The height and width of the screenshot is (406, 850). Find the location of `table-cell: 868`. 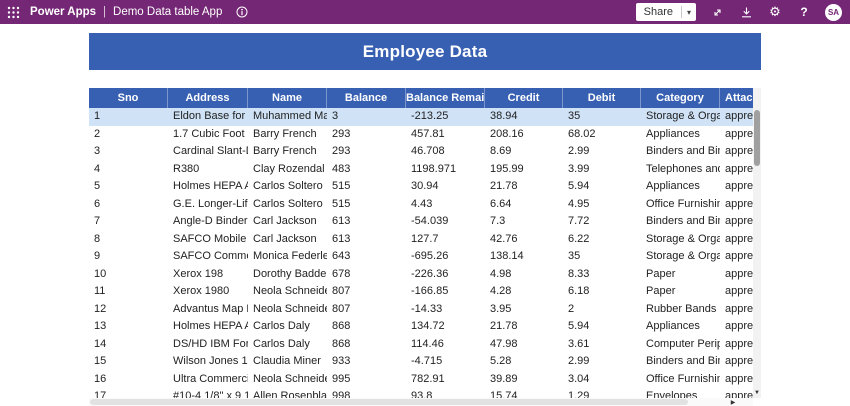

table-cell: 868 is located at coordinates (341, 326).